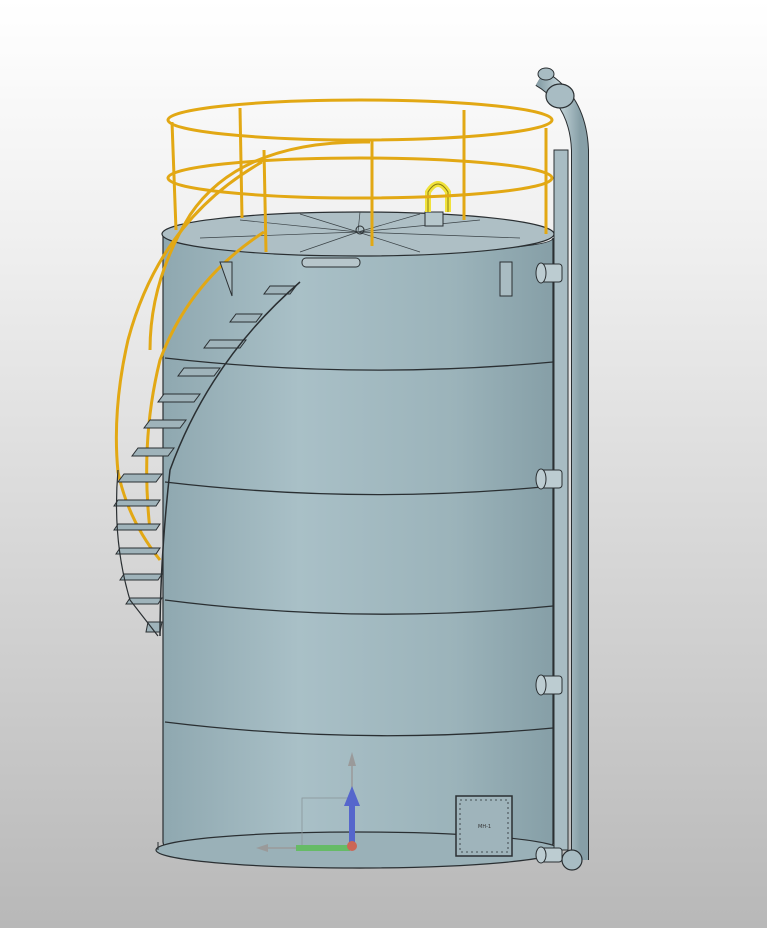 This screenshot has height=932, width=767. What do you see at coordinates (323, 848) in the screenshot?
I see `y-axis` at bounding box center [323, 848].